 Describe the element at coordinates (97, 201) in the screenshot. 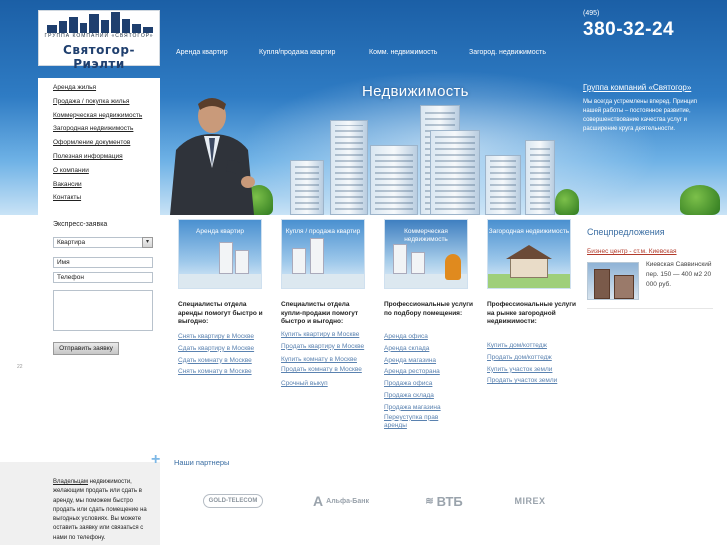

I see `menu-item: Контакты` at that location.